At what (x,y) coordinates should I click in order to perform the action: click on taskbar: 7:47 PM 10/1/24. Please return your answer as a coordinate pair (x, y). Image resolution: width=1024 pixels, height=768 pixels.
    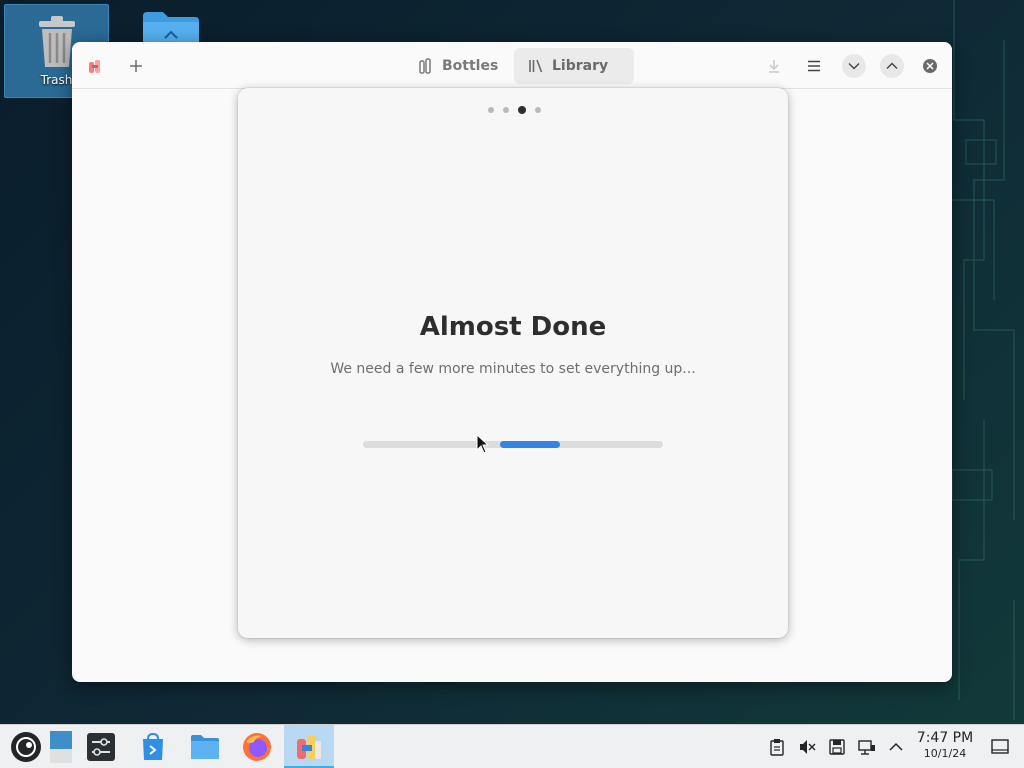
    Looking at the image, I should click on (512, 746).